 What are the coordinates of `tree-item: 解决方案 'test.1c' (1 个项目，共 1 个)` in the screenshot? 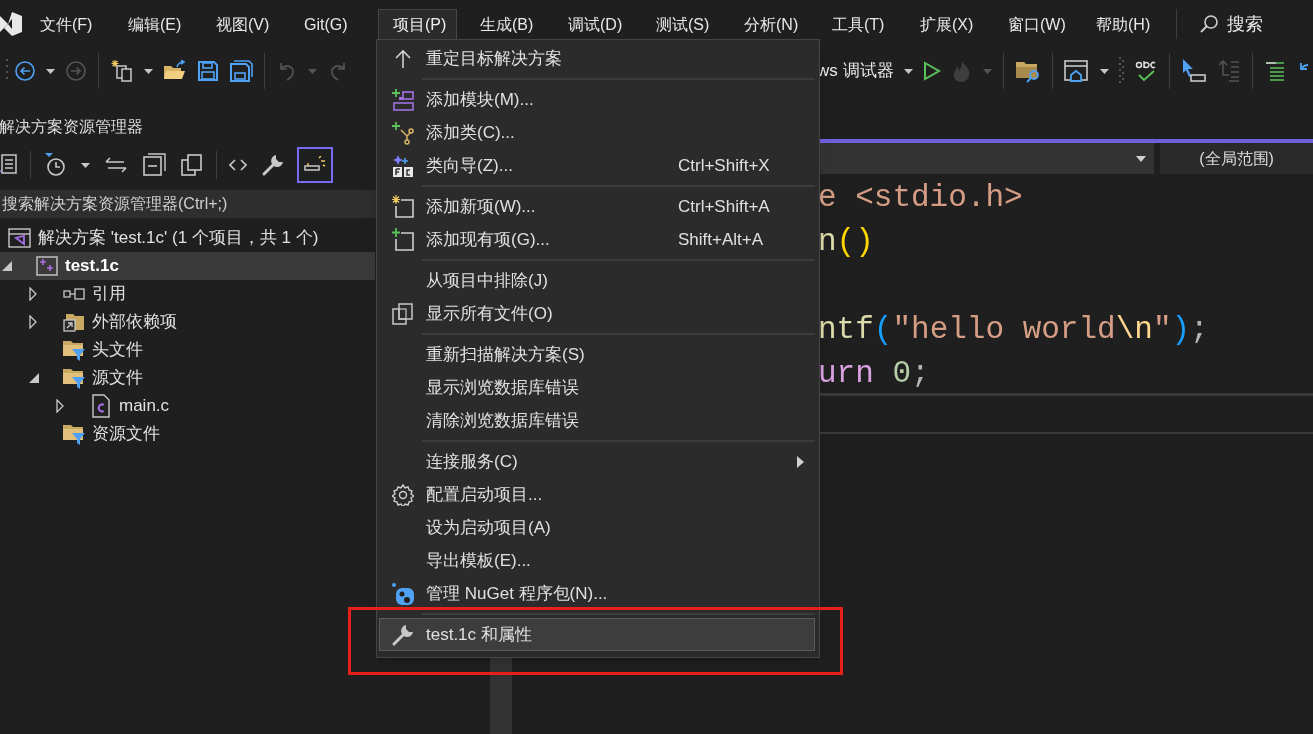 It's located at (187, 238).